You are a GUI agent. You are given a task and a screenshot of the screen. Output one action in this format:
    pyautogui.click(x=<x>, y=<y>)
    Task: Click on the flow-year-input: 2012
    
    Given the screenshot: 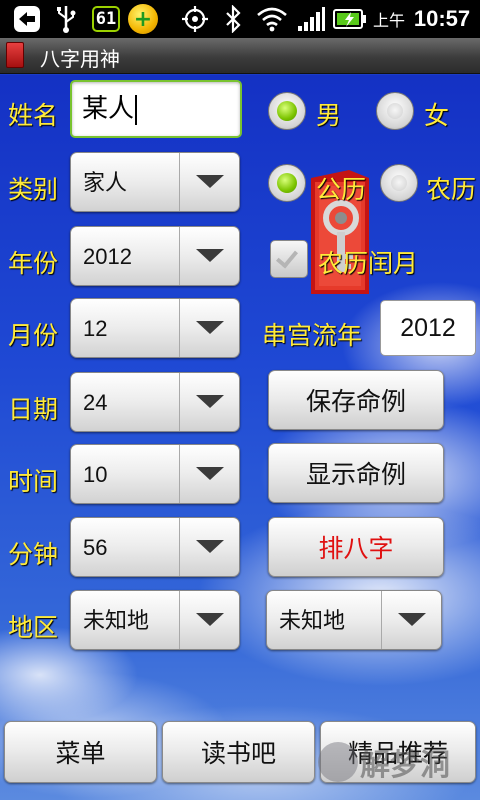 What is the action you would take?
    pyautogui.click(x=428, y=328)
    